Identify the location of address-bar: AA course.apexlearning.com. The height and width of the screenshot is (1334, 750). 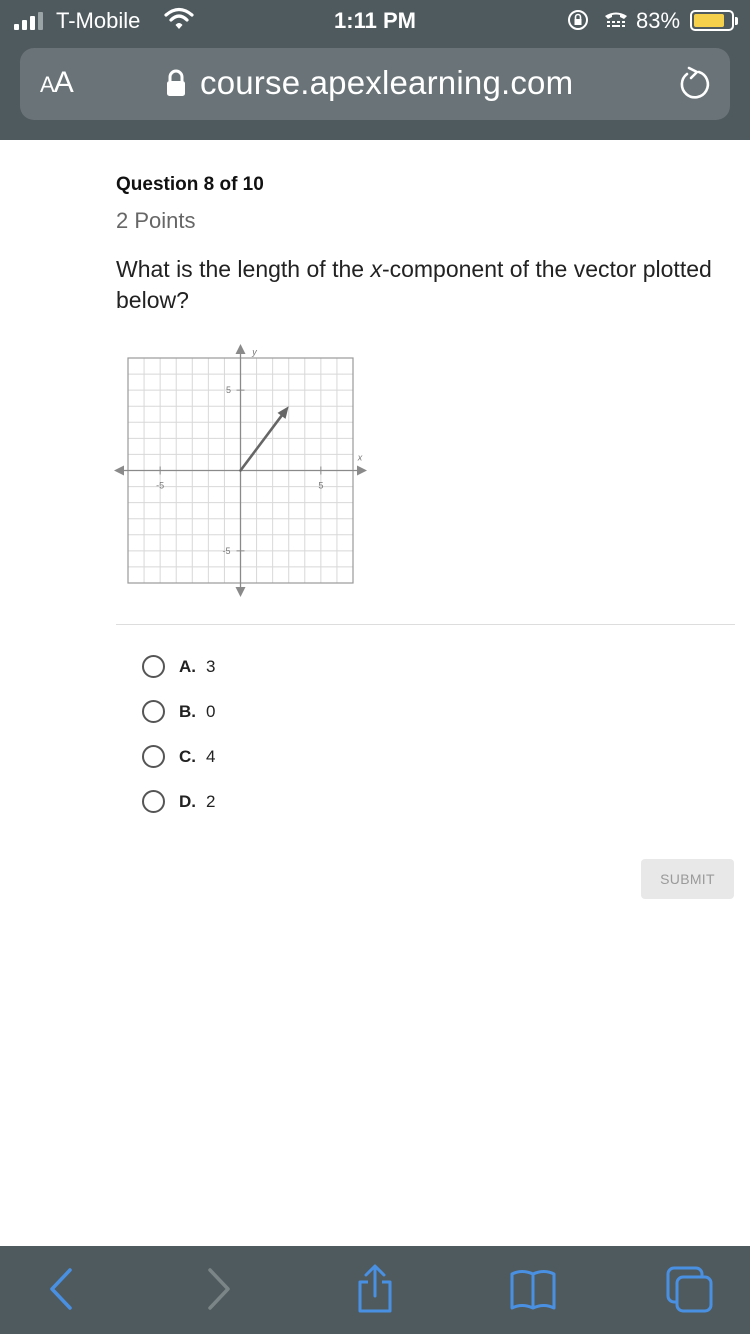
(375, 84).